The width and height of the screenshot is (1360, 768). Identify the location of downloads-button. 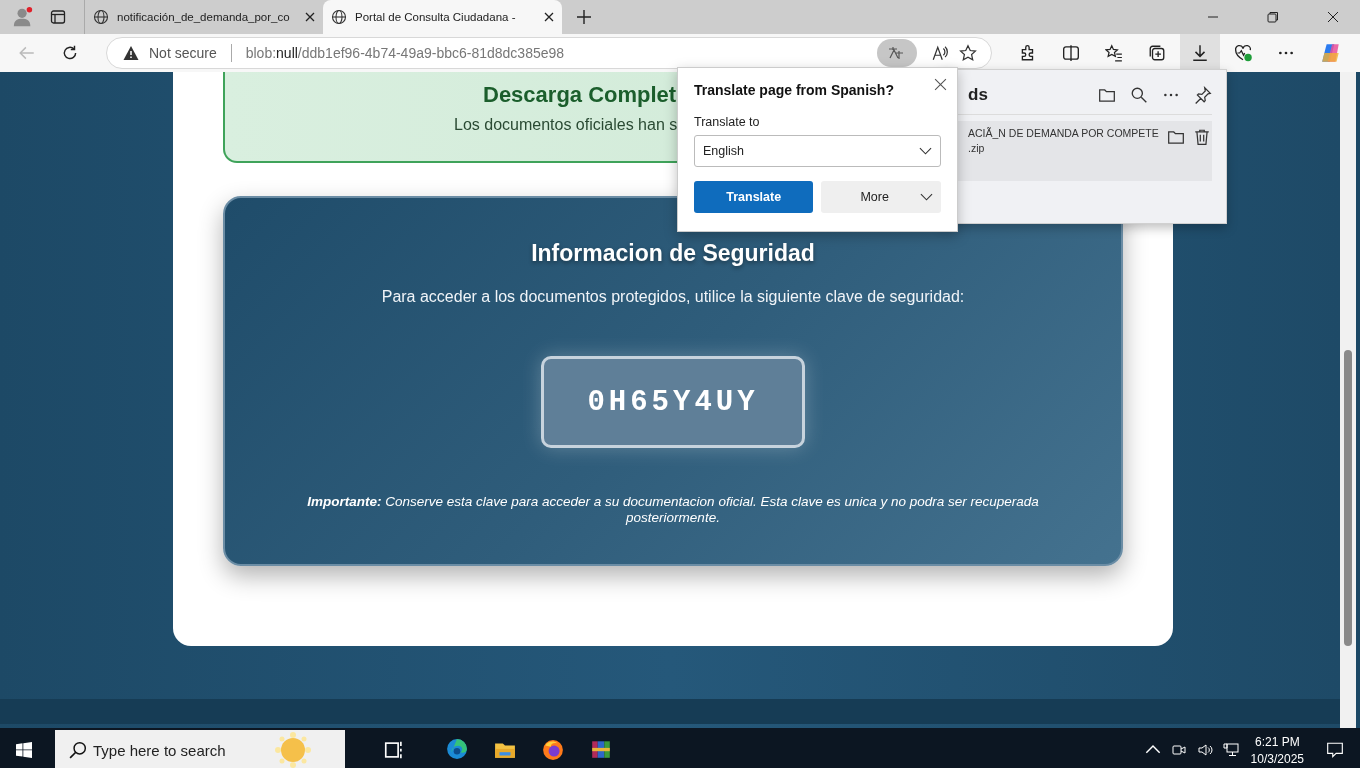
(1200, 53).